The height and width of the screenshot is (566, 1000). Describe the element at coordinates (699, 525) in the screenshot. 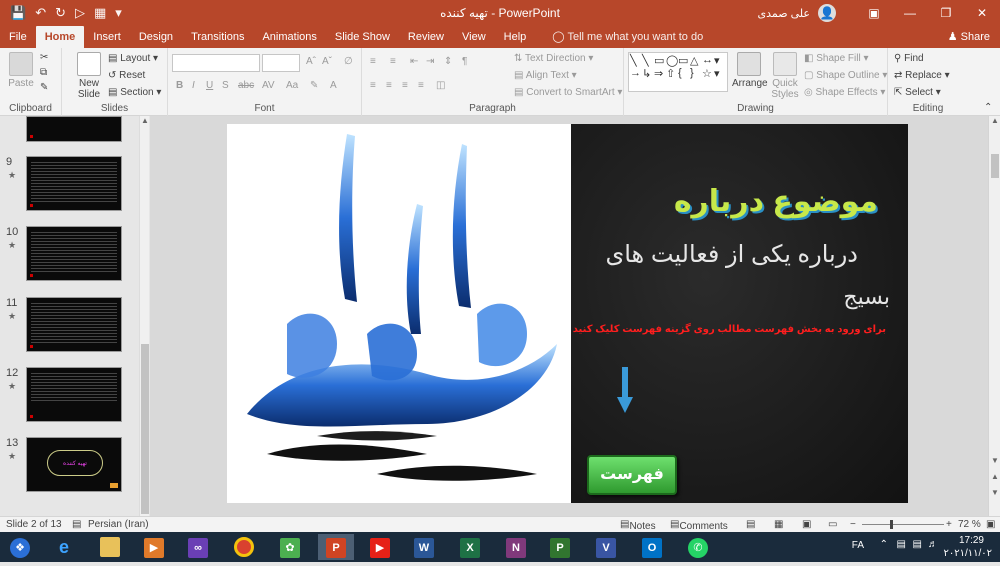

I see `comments-button: ▤ Comments` at that location.